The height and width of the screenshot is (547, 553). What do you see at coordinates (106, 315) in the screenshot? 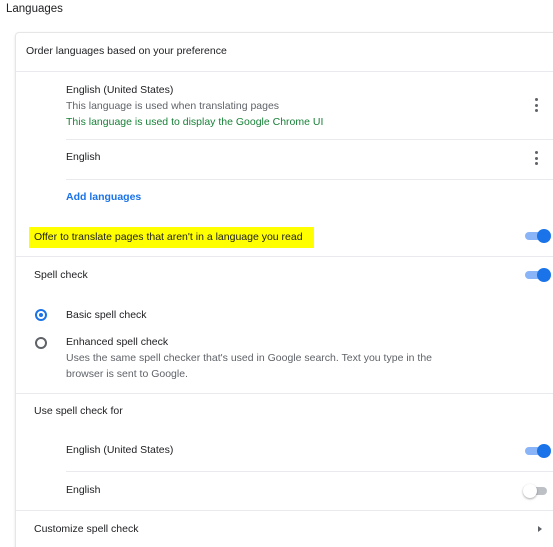
I see `basic-spell-check-label: Basic spell check` at bounding box center [106, 315].